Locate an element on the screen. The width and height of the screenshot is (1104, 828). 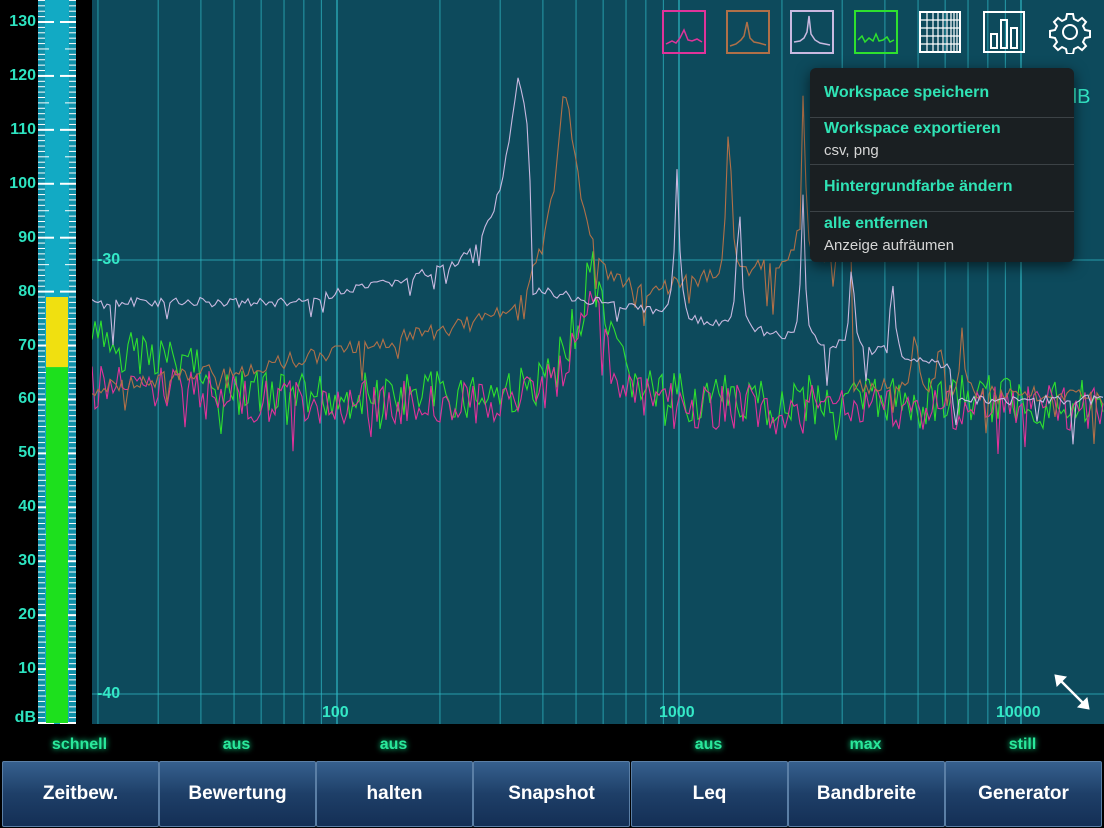
pink-trace-icon is located at coordinates (684, 32).